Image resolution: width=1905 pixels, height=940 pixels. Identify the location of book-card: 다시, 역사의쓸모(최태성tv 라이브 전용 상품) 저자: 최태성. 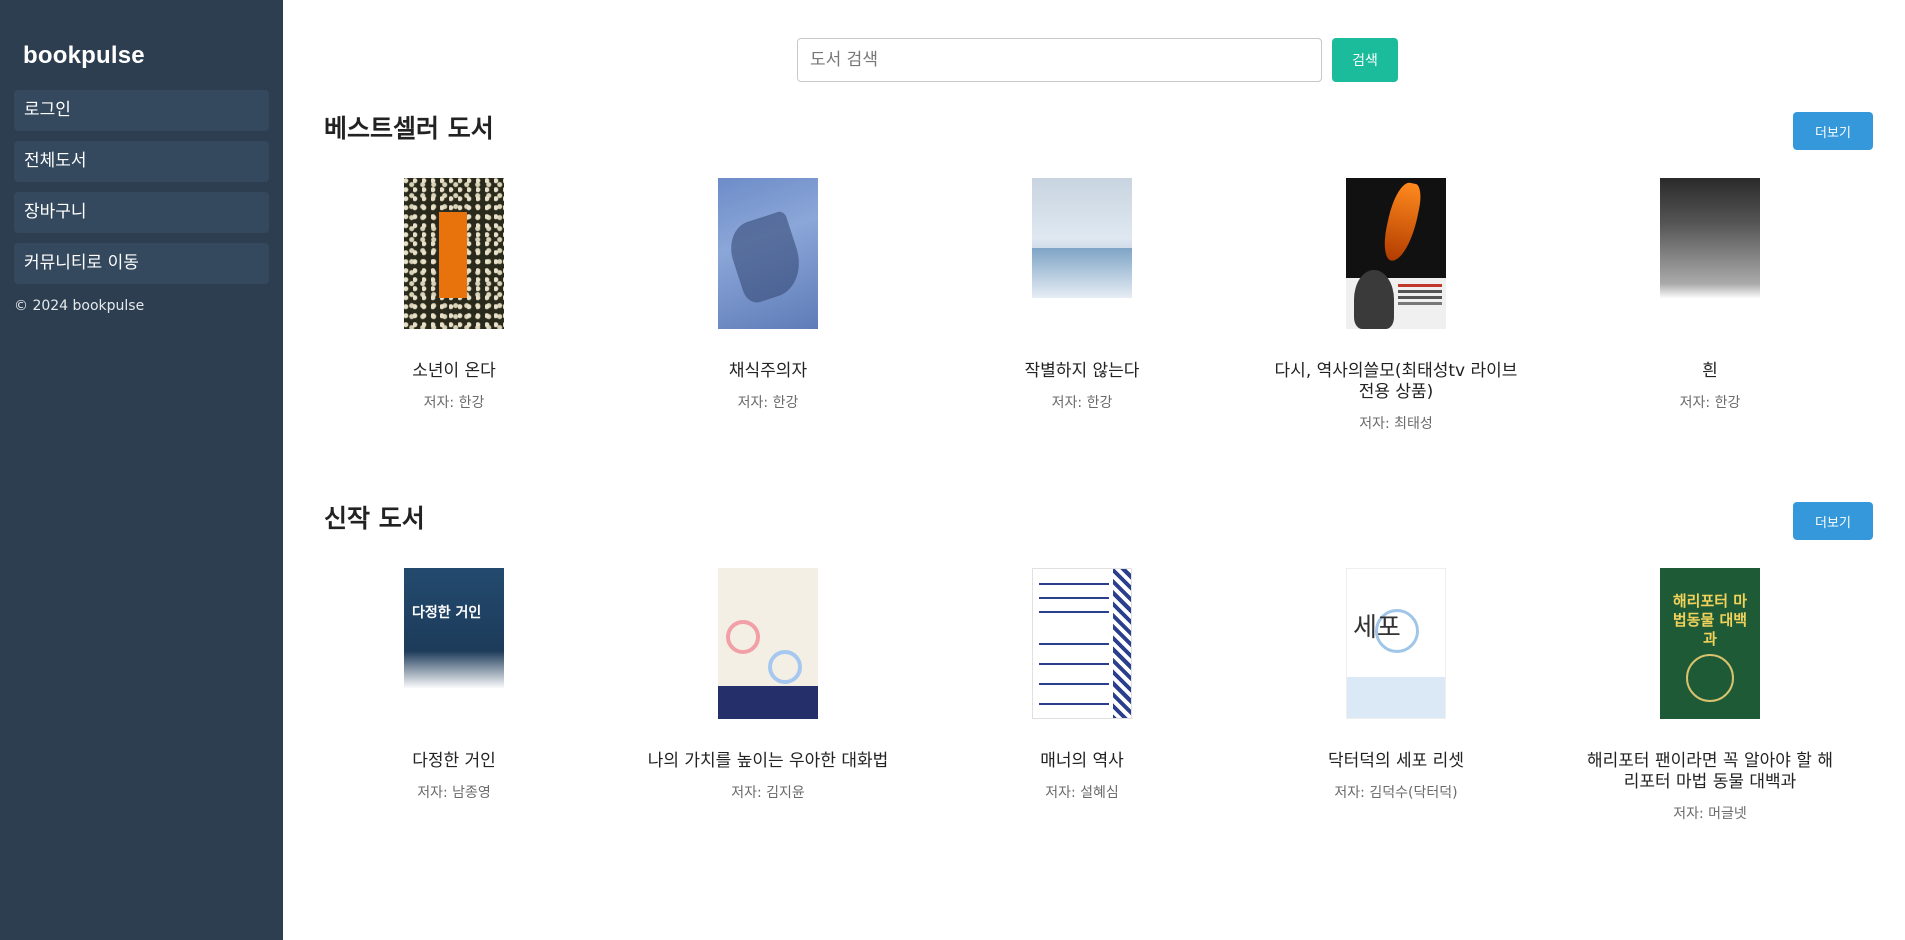
(1396, 305).